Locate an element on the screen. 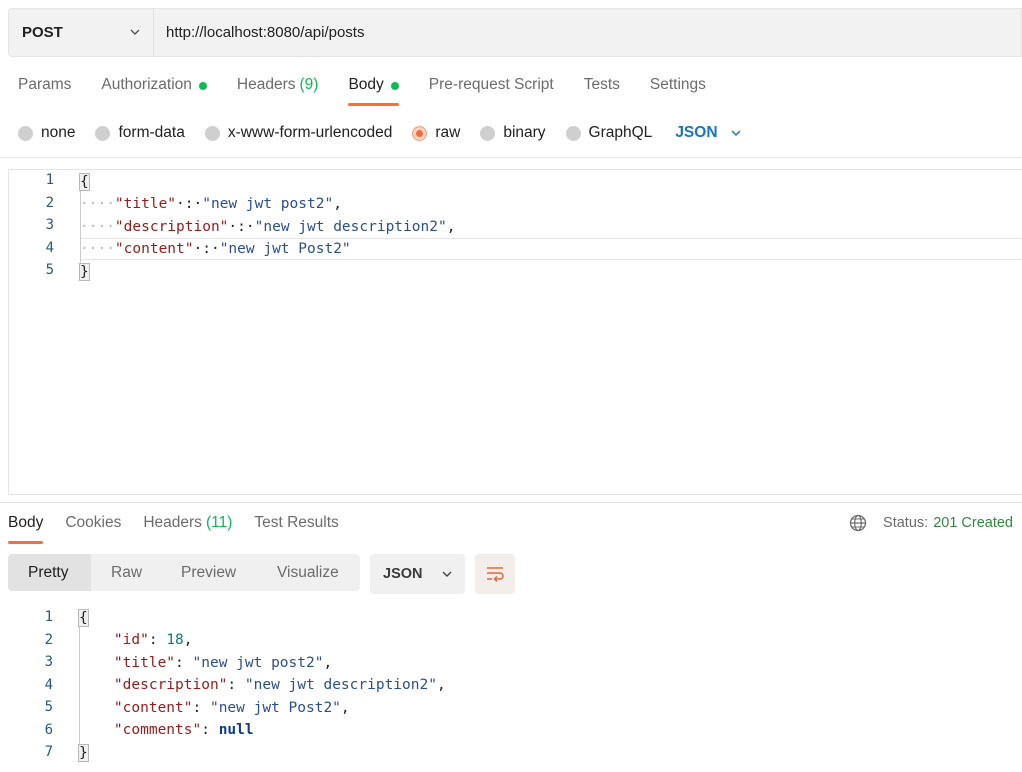  status-dot is located at coordinates (394, 86).